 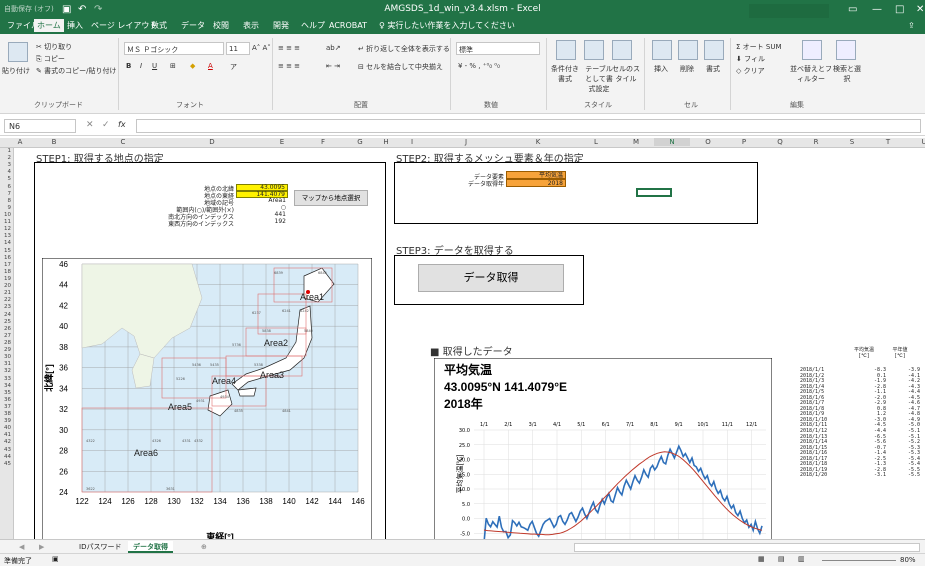 What do you see at coordinates (210, 66) in the screenshot?
I see `font-color-button: A` at bounding box center [210, 66].